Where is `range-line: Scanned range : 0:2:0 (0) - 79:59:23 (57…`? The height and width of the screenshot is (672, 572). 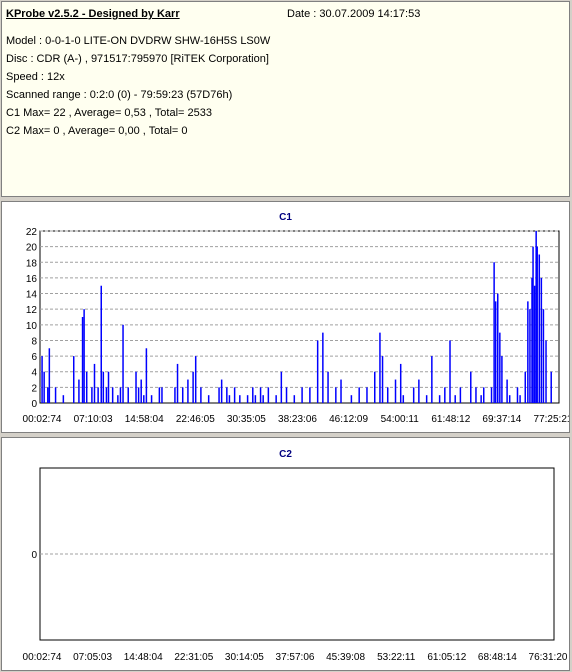
range-line: Scanned range : 0:2:0 (0) - 79:59:23 (57… is located at coordinates (119, 95).